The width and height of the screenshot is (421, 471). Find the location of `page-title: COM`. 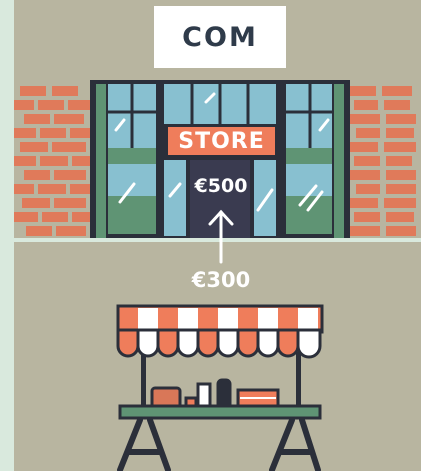

page-title: COM is located at coordinates (220, 37).